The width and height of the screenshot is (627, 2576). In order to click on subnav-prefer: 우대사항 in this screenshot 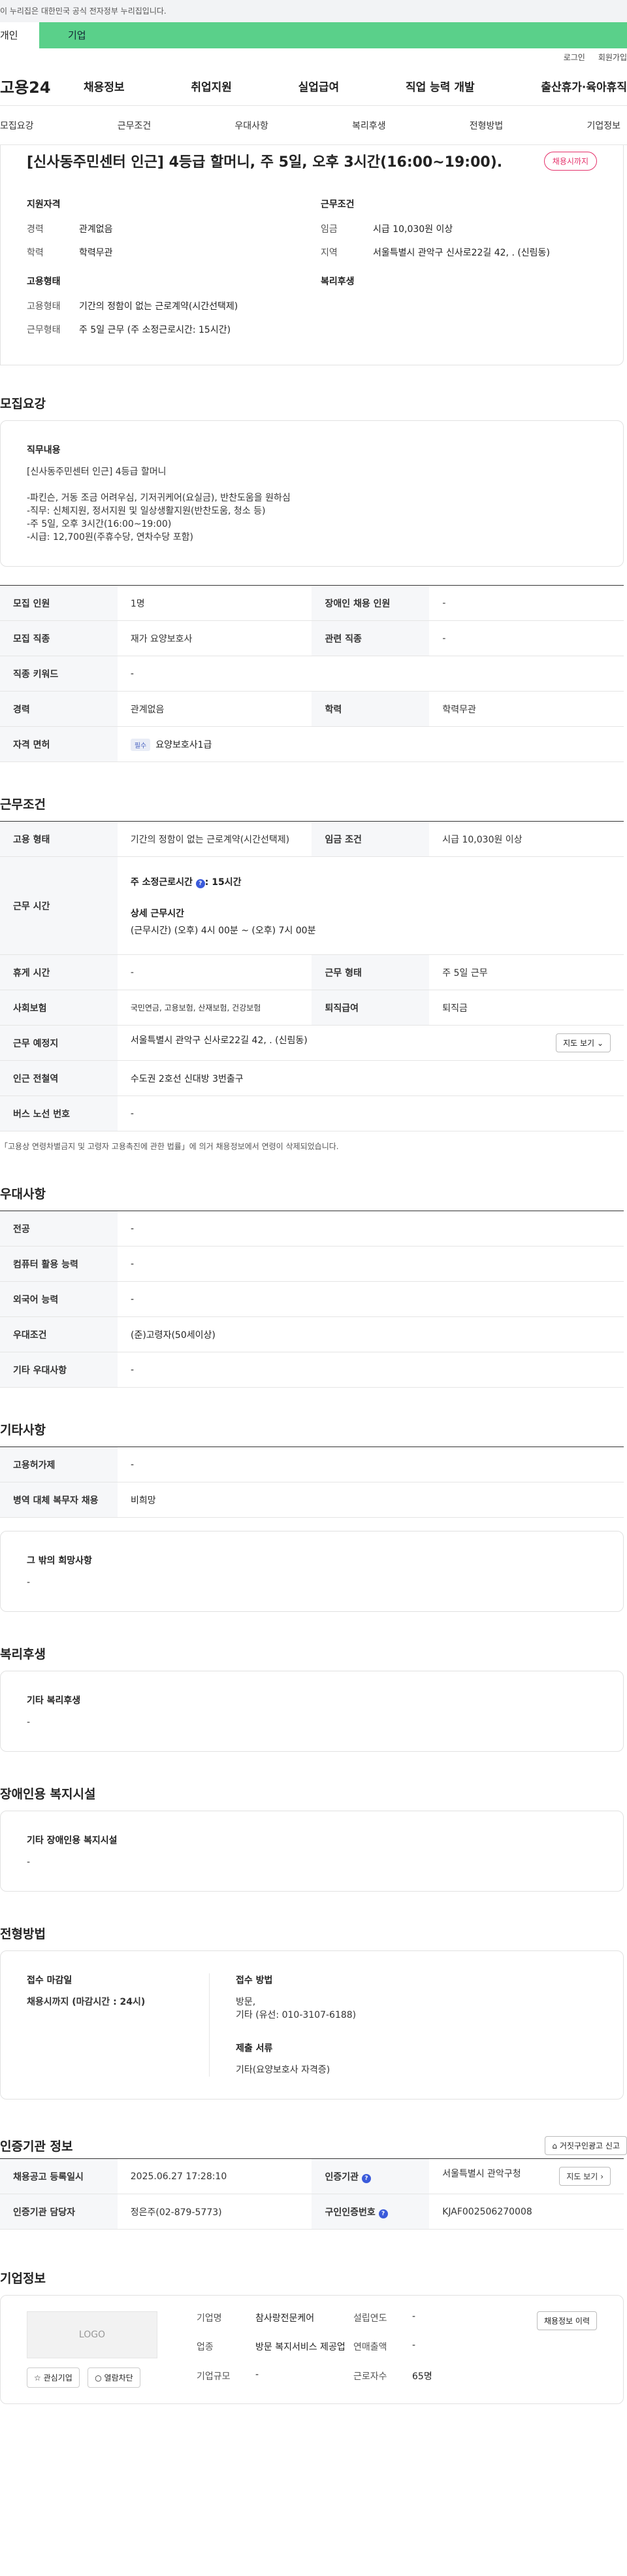, I will do `click(251, 126)`.